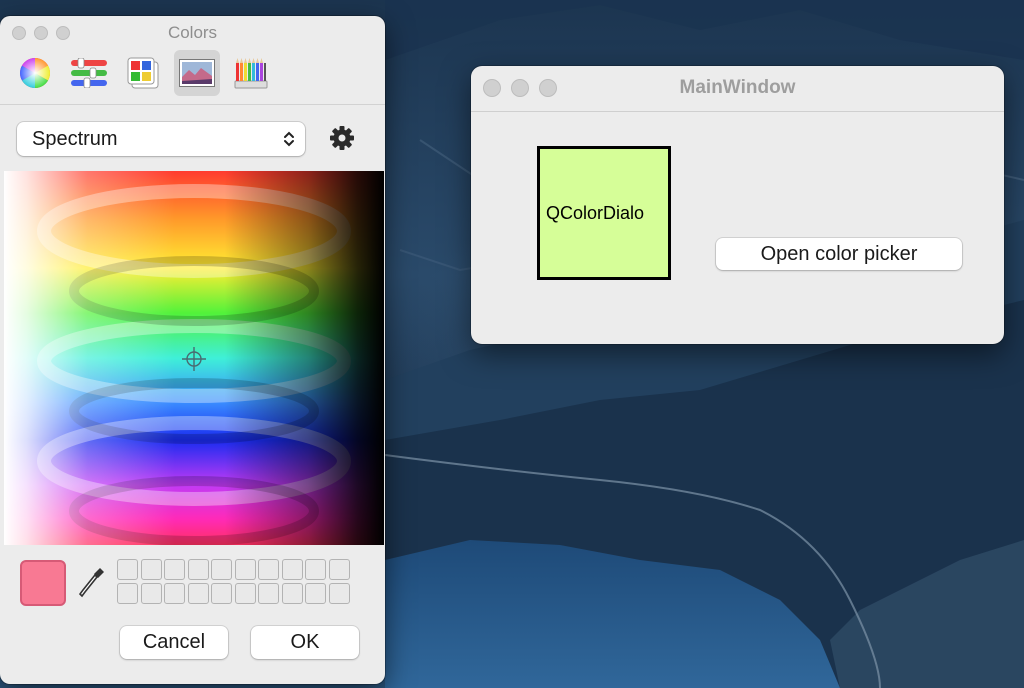 The width and height of the screenshot is (1024, 688). I want to click on color-palettes-mode-button, so click(143, 73).